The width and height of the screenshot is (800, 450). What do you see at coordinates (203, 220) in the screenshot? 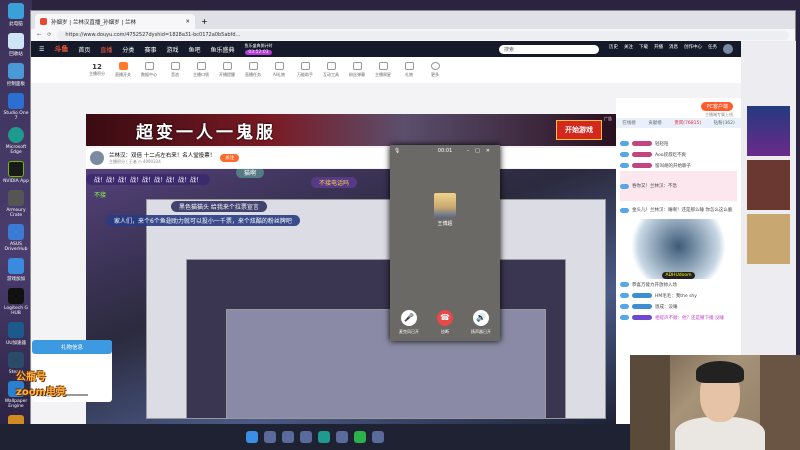
I see `danmaku-message: 家人们，来个6个鱼翅助力就可以投小一千票，来个炫酷的粉丝牌吧` at bounding box center [203, 220].